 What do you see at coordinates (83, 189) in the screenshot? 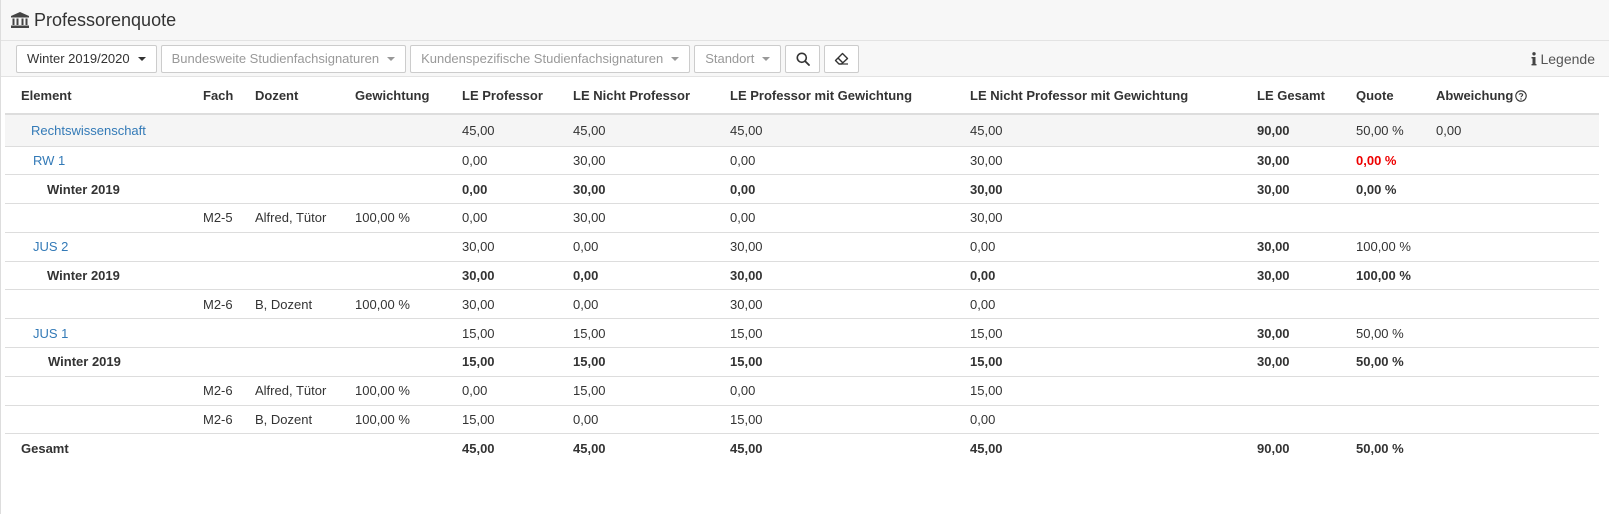
I see `semester-label: Winter 2019` at bounding box center [83, 189].